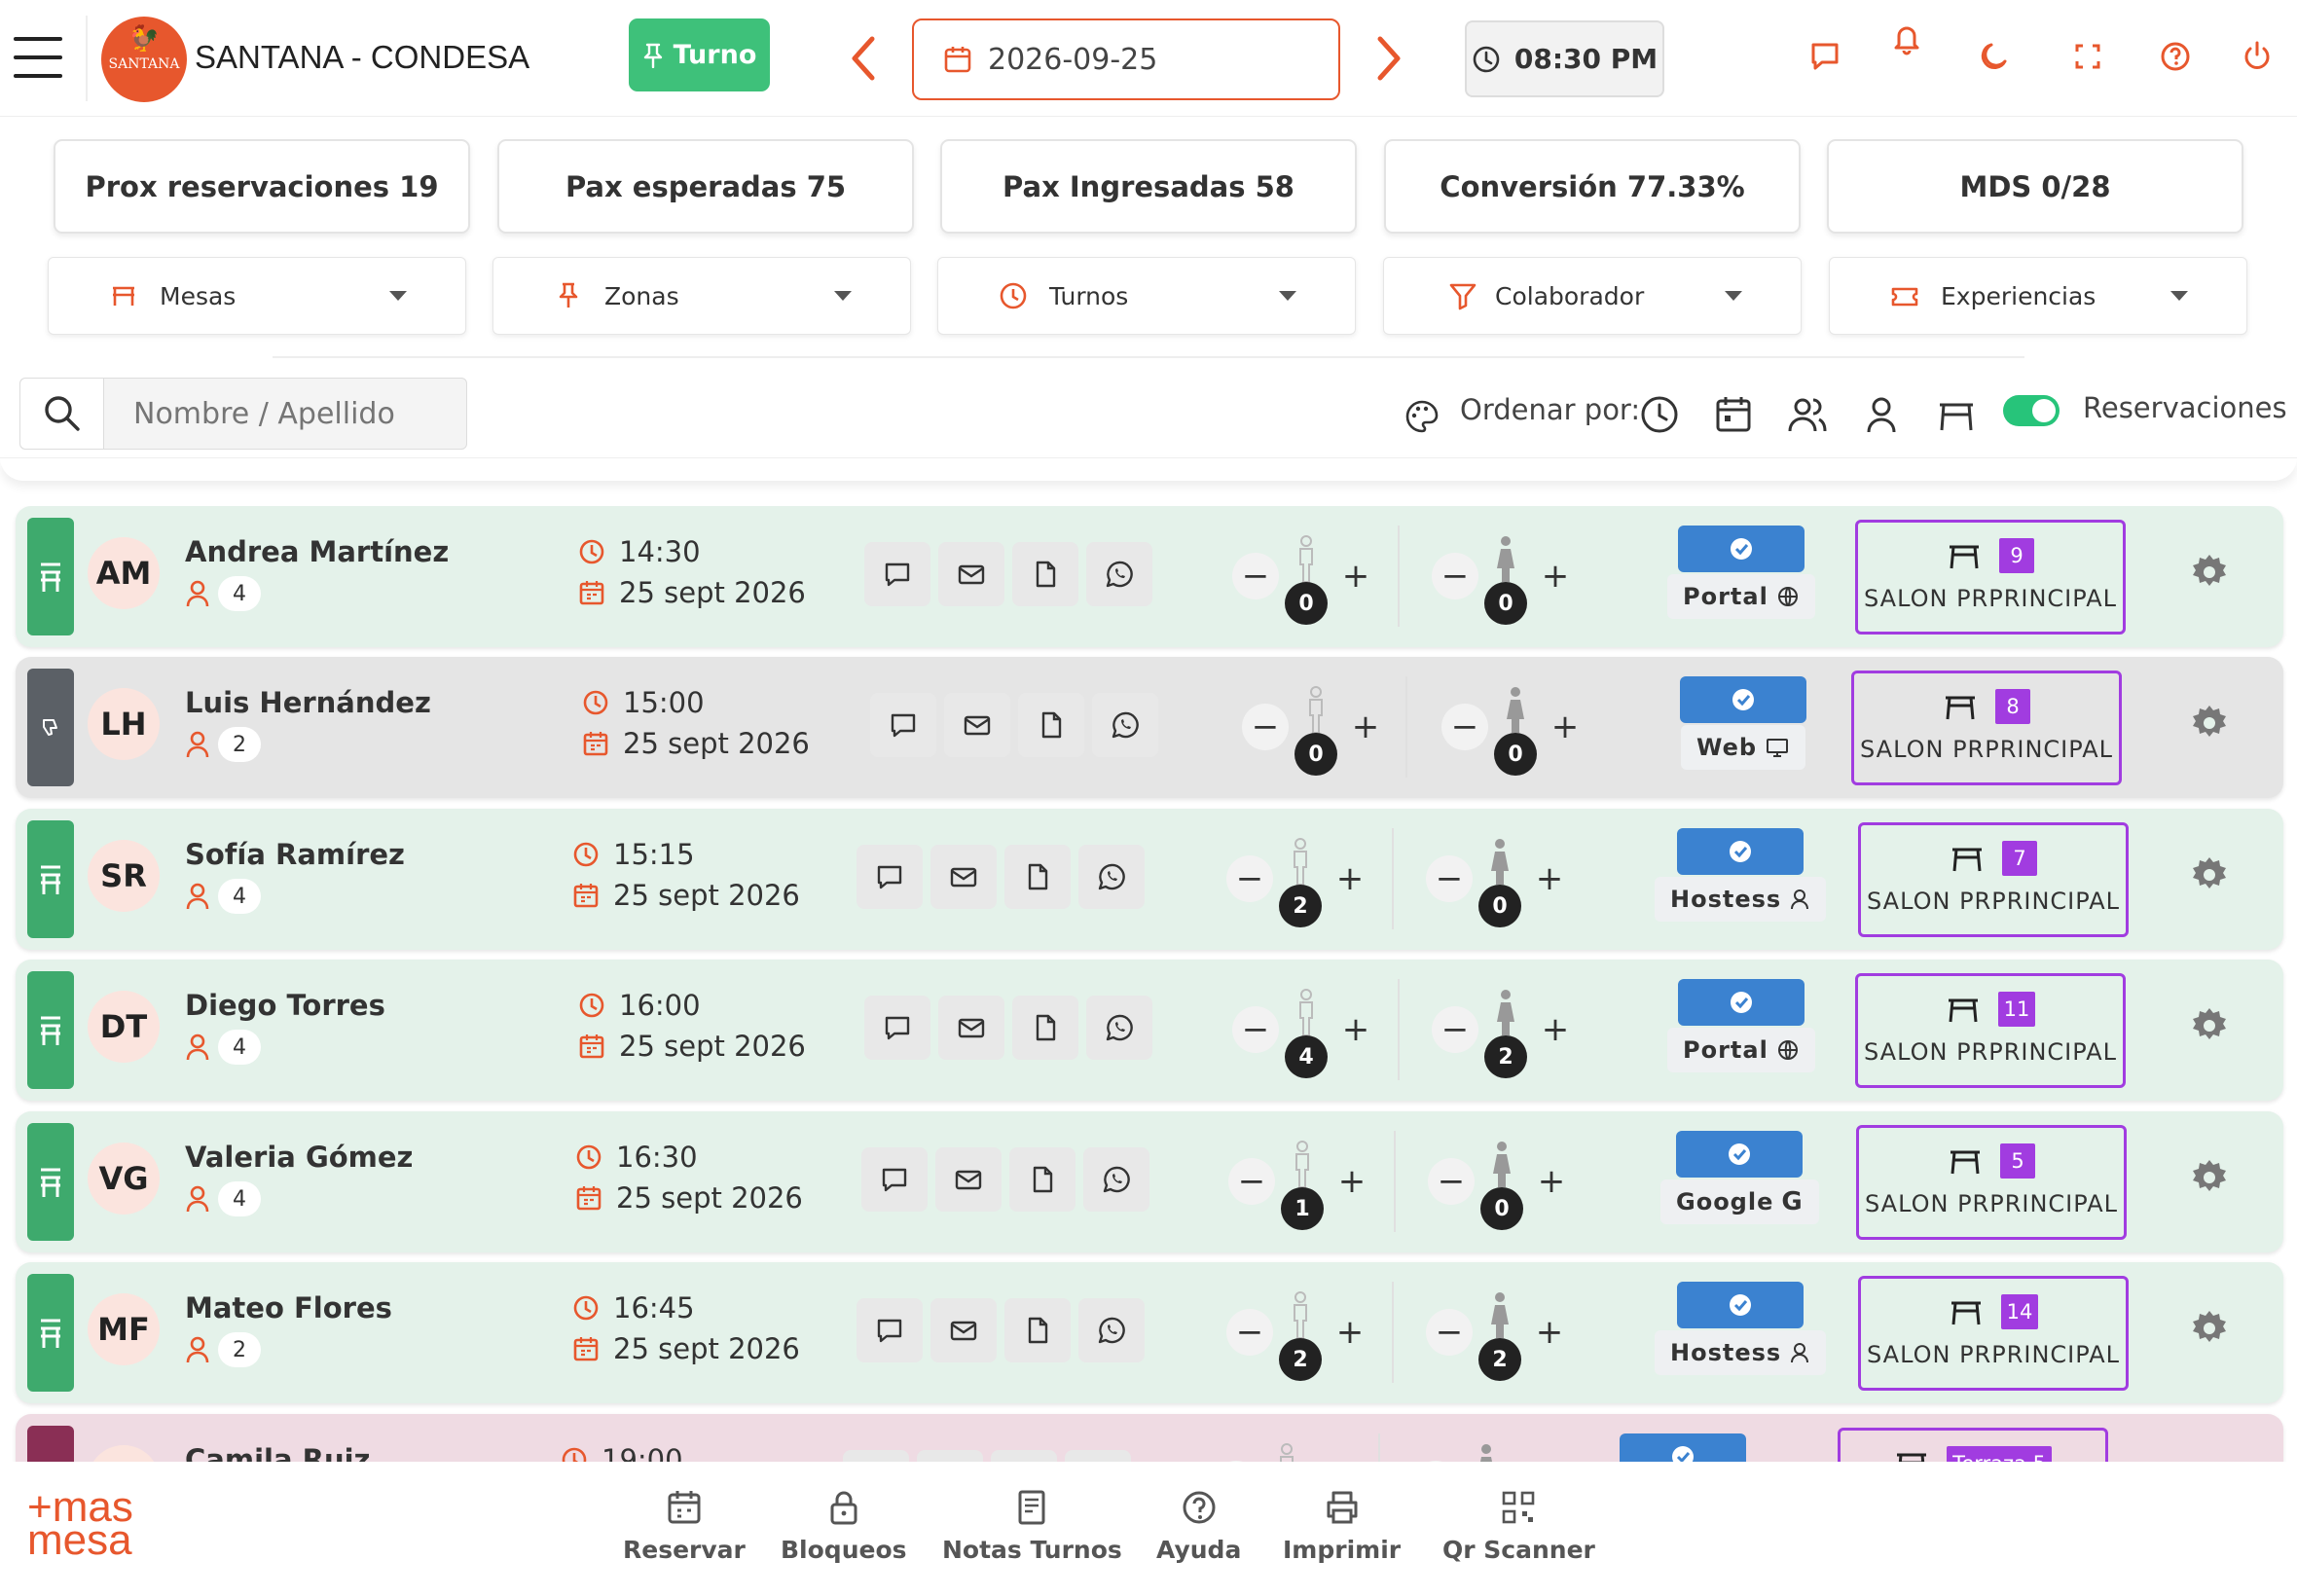  Describe the element at coordinates (1342, 1526) in the screenshot. I see `nav-imprimir: Imprimir` at that location.